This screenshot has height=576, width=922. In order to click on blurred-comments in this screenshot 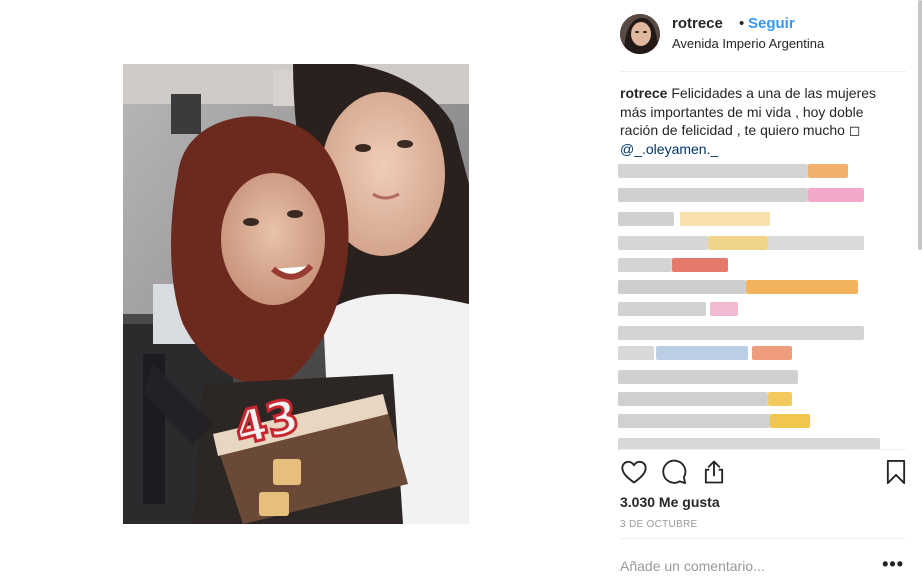, I will do `click(749, 305)`.